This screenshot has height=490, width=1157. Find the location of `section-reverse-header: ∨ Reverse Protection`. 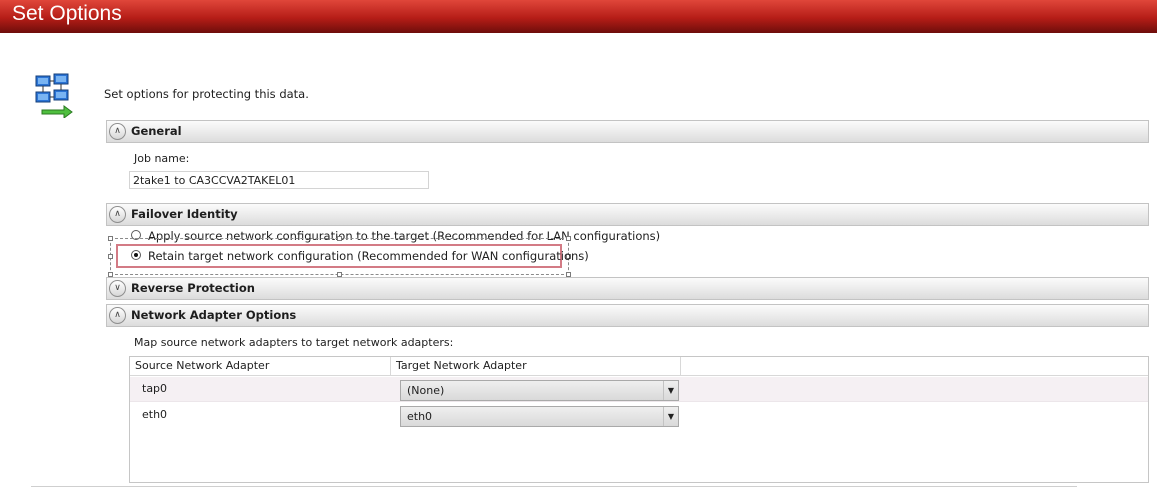

section-reverse-header: ∨ Reverse Protection is located at coordinates (627, 288).